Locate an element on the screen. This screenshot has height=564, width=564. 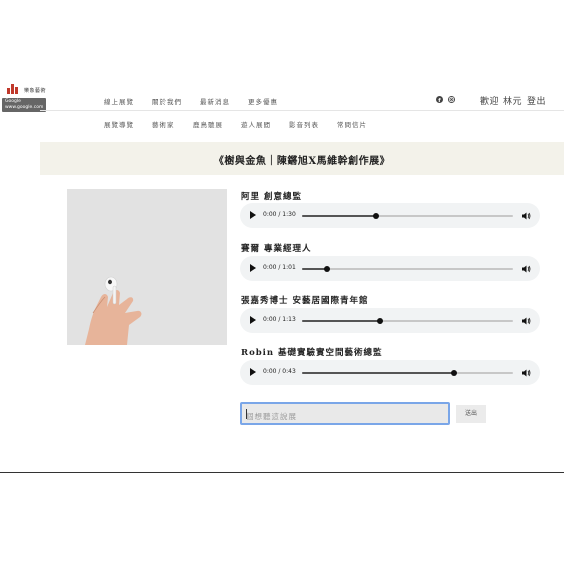
exhibition-title: 《樹與金魚｜陳鏘旭X馬維幹創作展》 is located at coordinates (302, 161).